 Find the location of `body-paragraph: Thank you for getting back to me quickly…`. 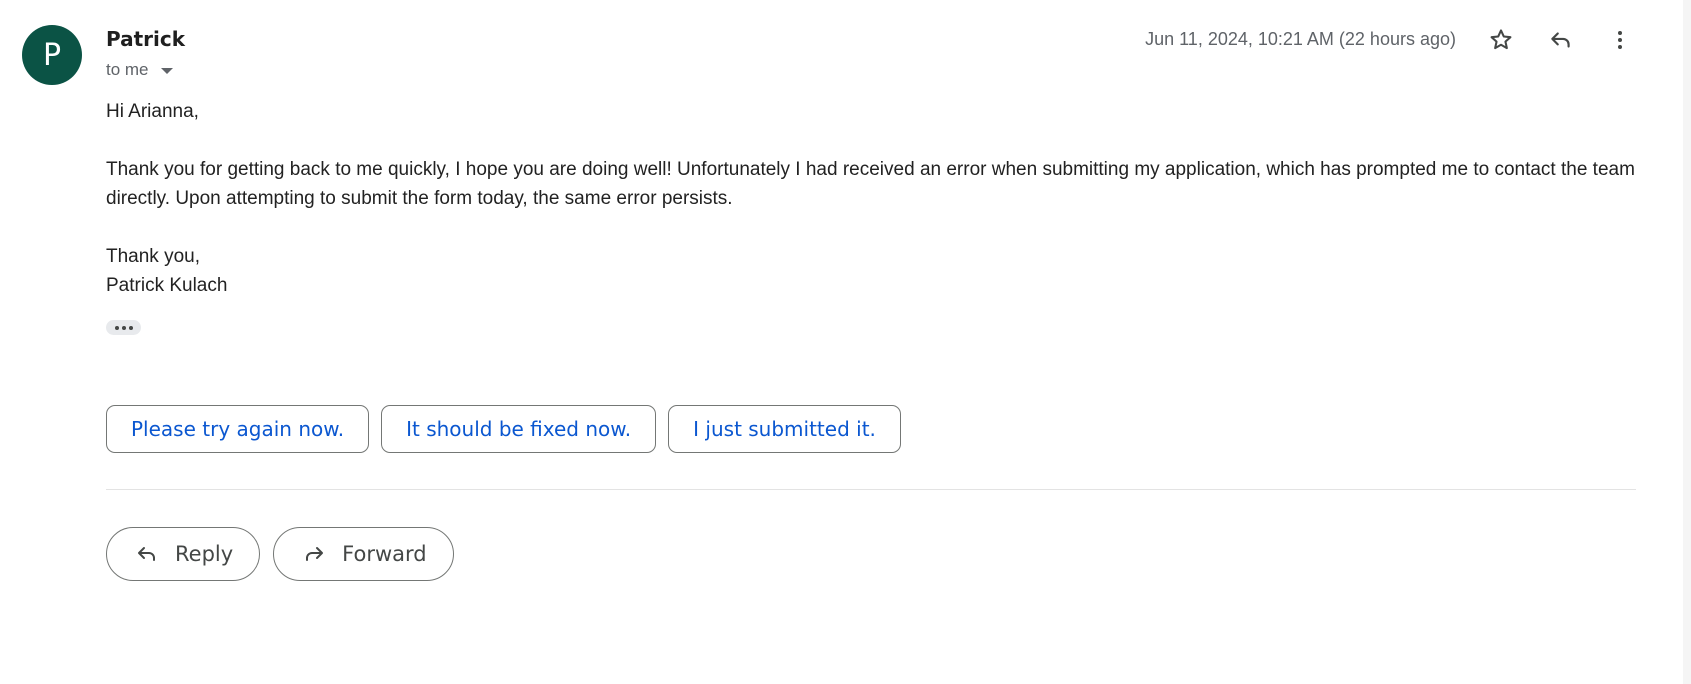

body-paragraph: Thank you for getting back to me quickly… is located at coordinates (870, 184).